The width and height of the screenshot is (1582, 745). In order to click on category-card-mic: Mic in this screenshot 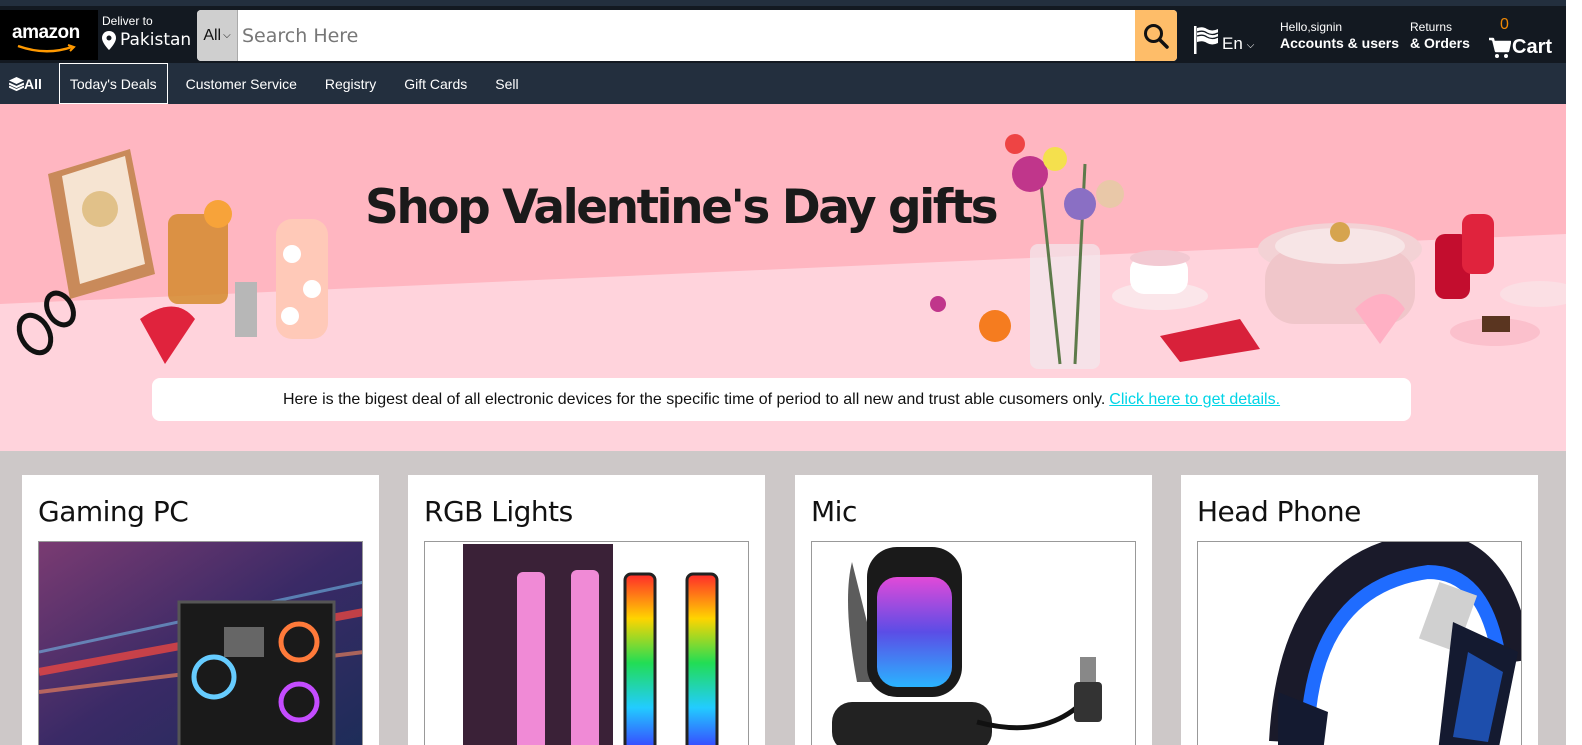, I will do `click(973, 610)`.